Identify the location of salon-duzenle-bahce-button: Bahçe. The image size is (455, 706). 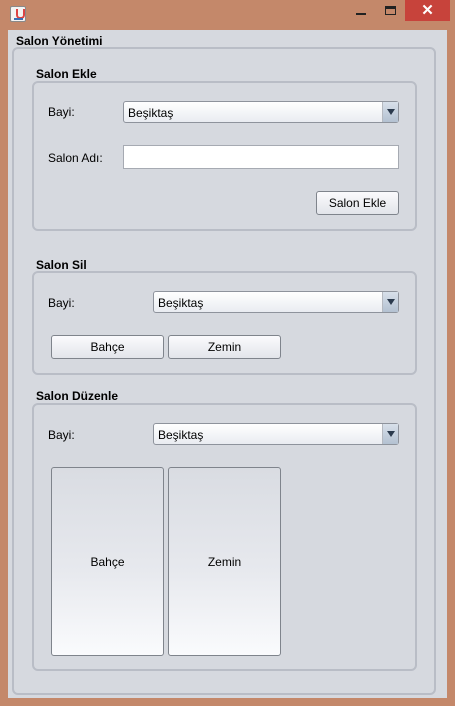
(107, 561).